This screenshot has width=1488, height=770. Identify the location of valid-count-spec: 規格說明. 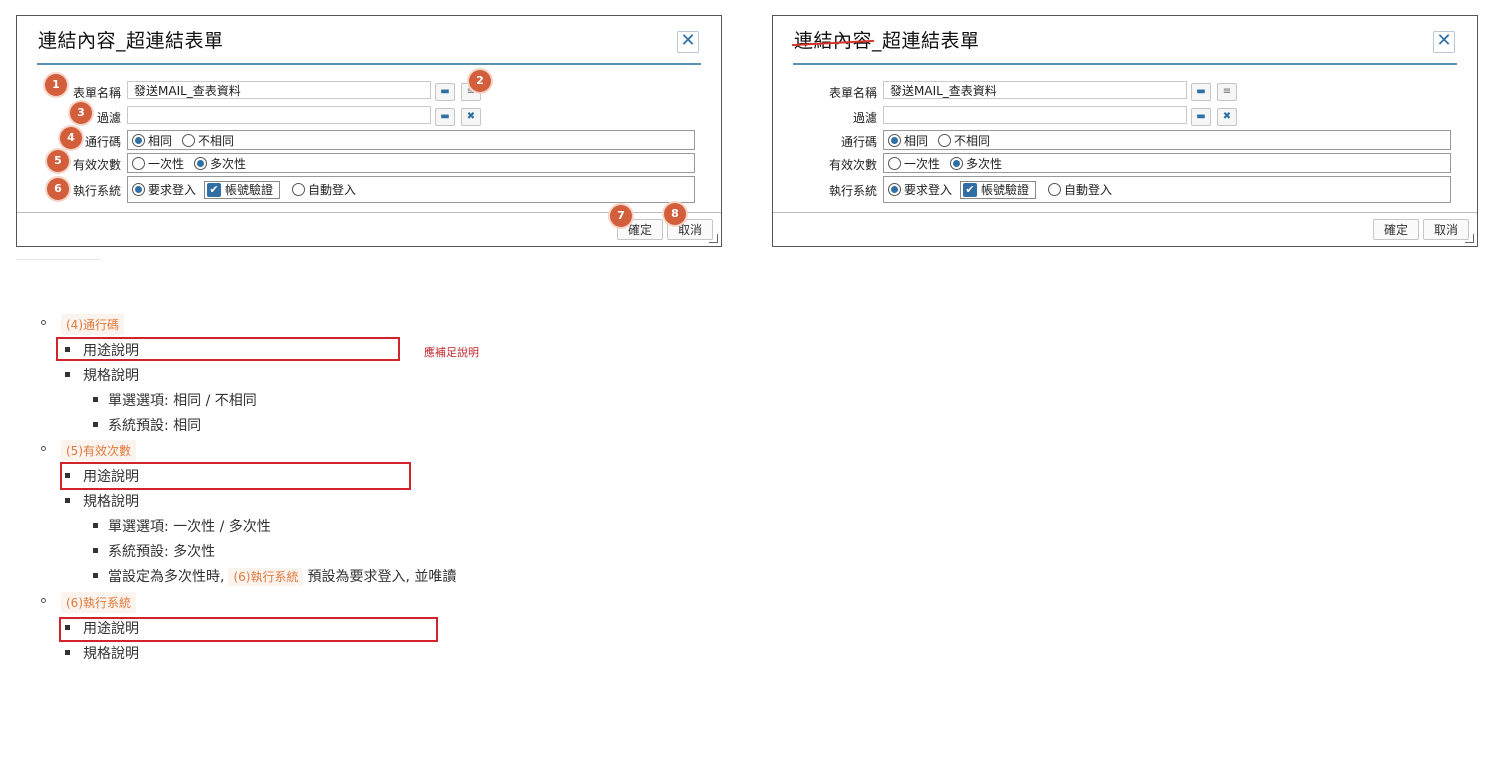
(111, 502).